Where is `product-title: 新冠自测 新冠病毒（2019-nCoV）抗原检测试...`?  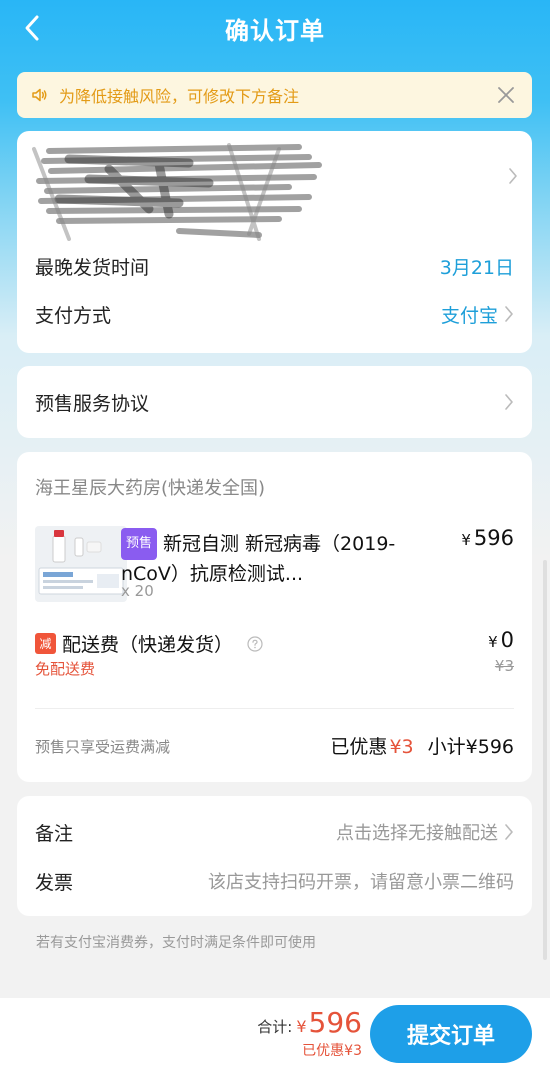 product-title: 新冠自测 新冠病毒（2019-nCoV）抗原检测试... is located at coordinates (258, 559).